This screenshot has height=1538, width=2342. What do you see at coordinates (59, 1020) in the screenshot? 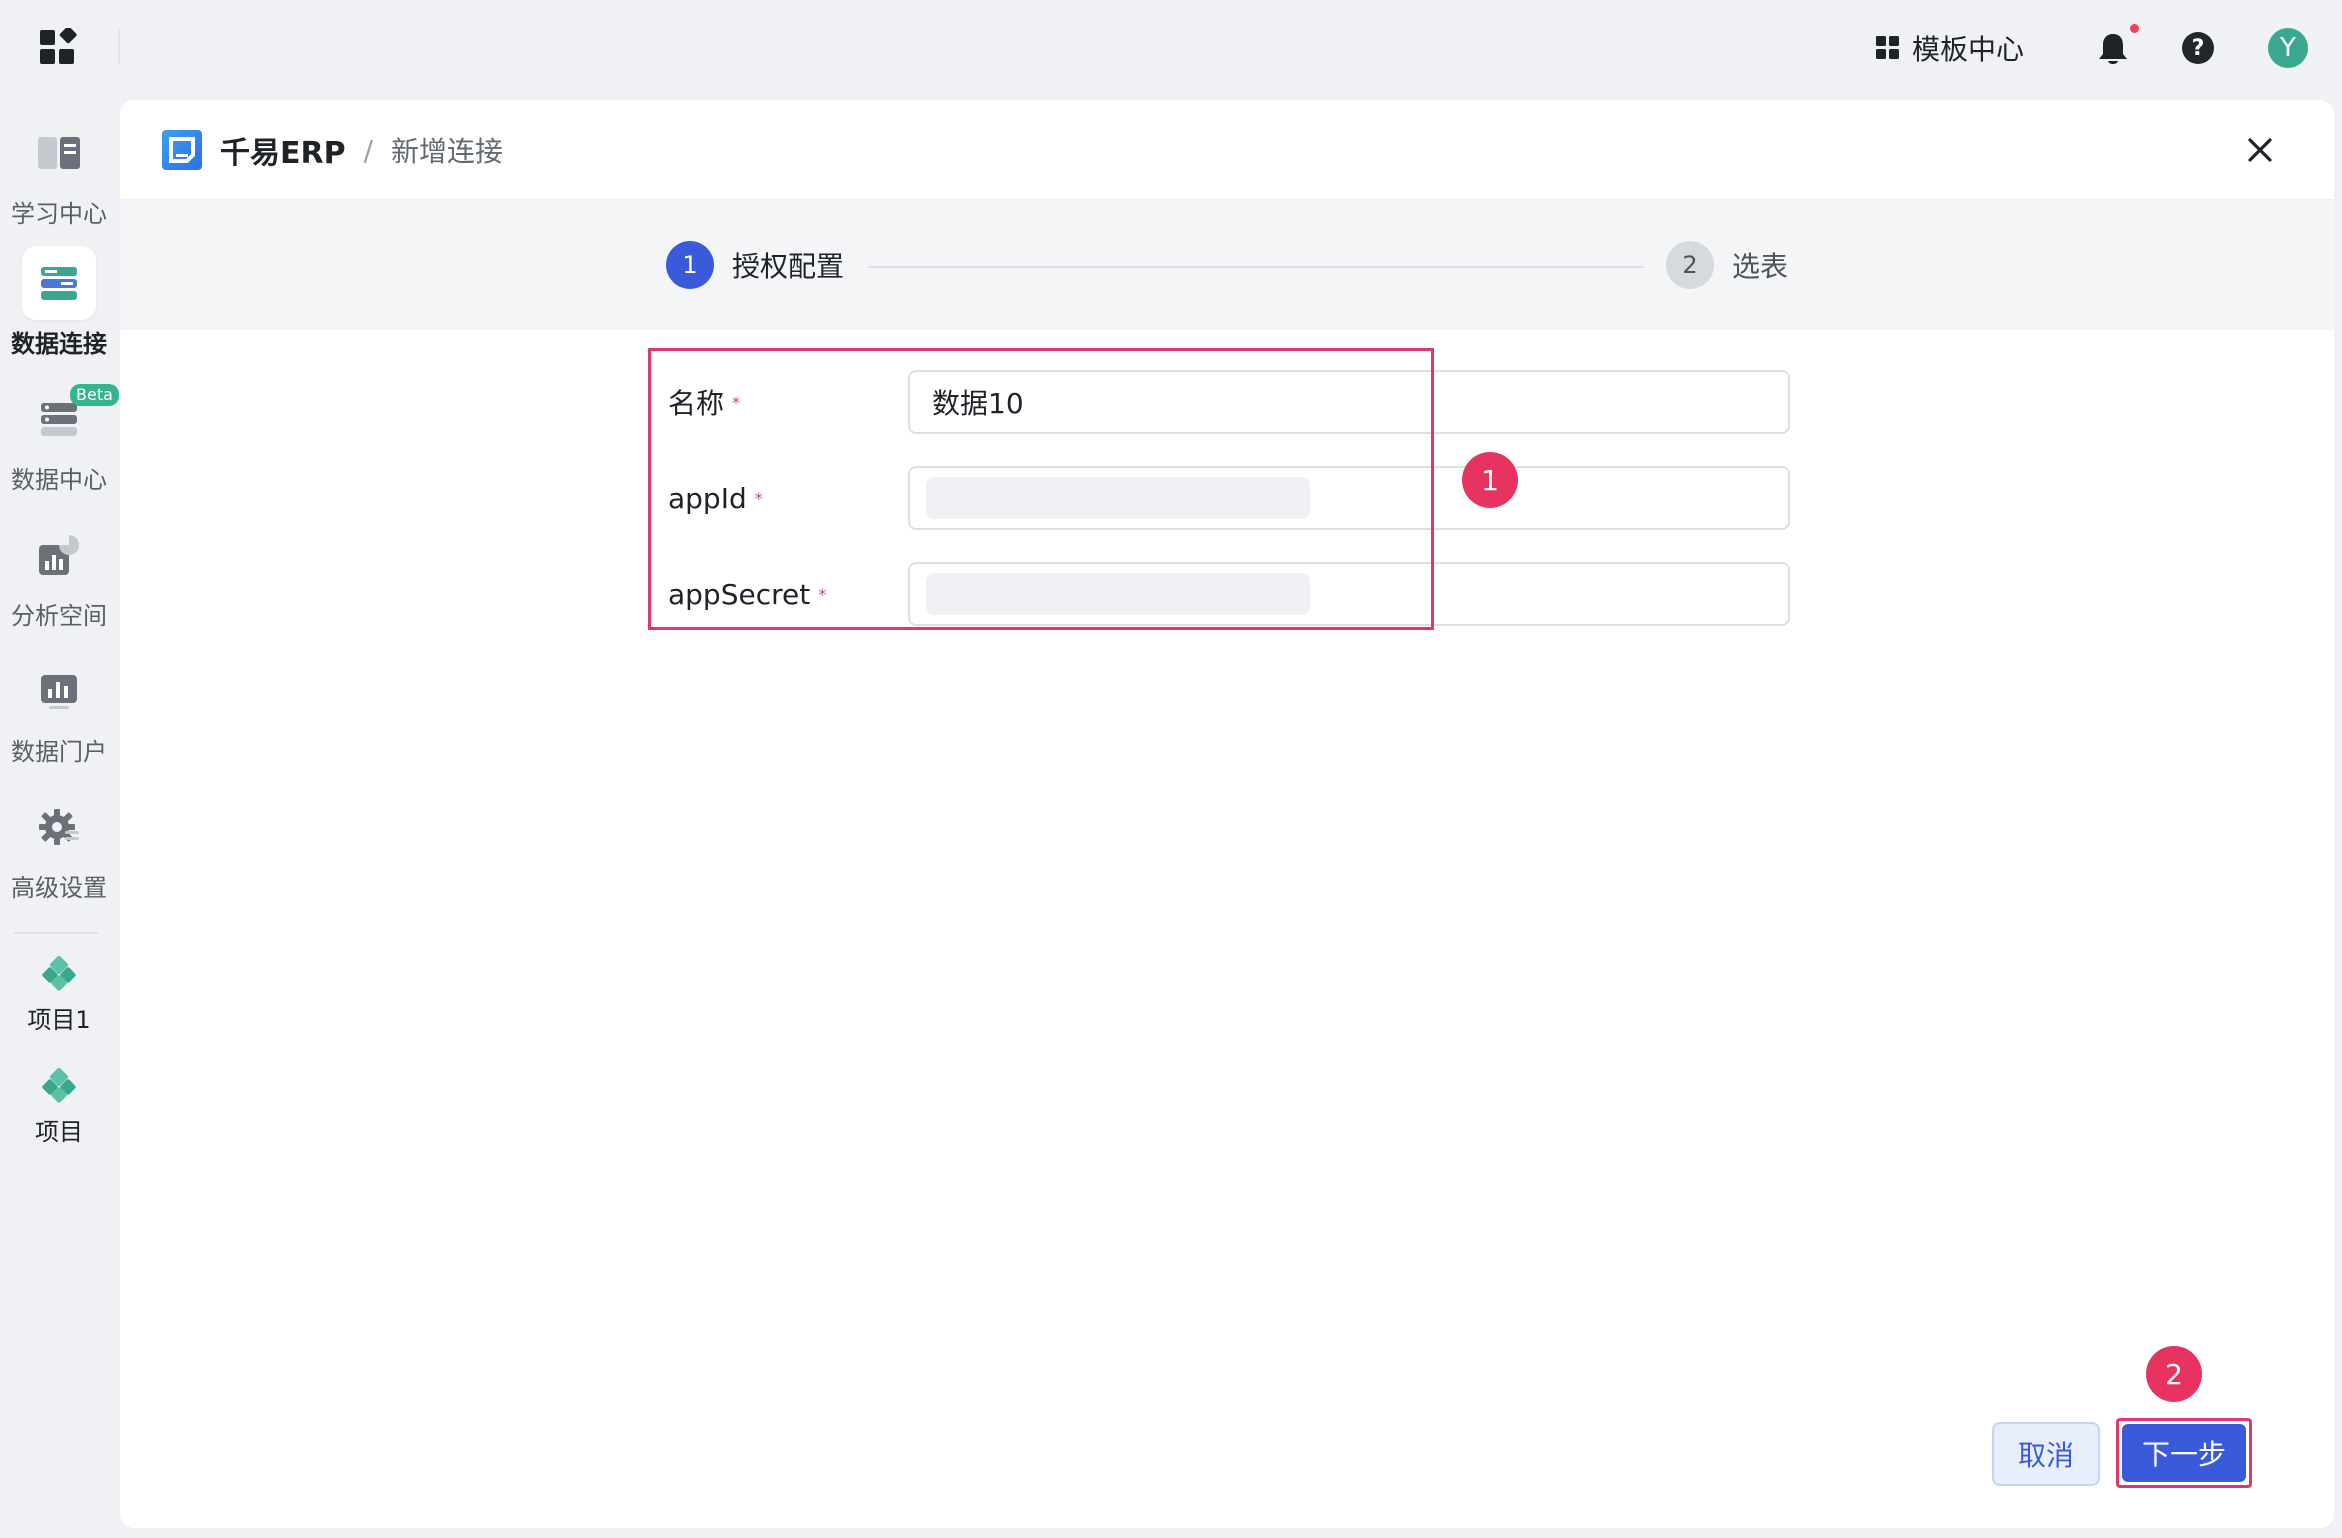
I see `sidebar-project-label: 项目1` at bounding box center [59, 1020].